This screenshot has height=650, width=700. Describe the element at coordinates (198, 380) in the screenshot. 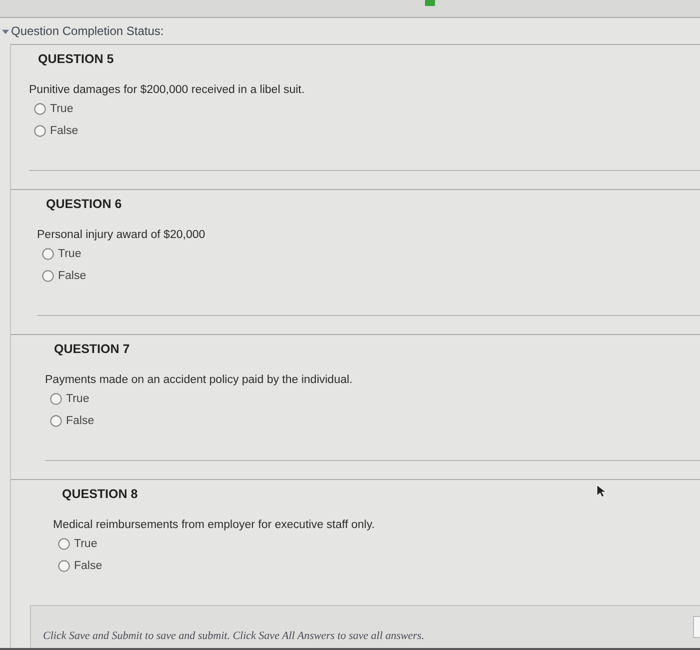

I see `question-prompt: Payments made on an accident policy paid by the individual.` at that location.